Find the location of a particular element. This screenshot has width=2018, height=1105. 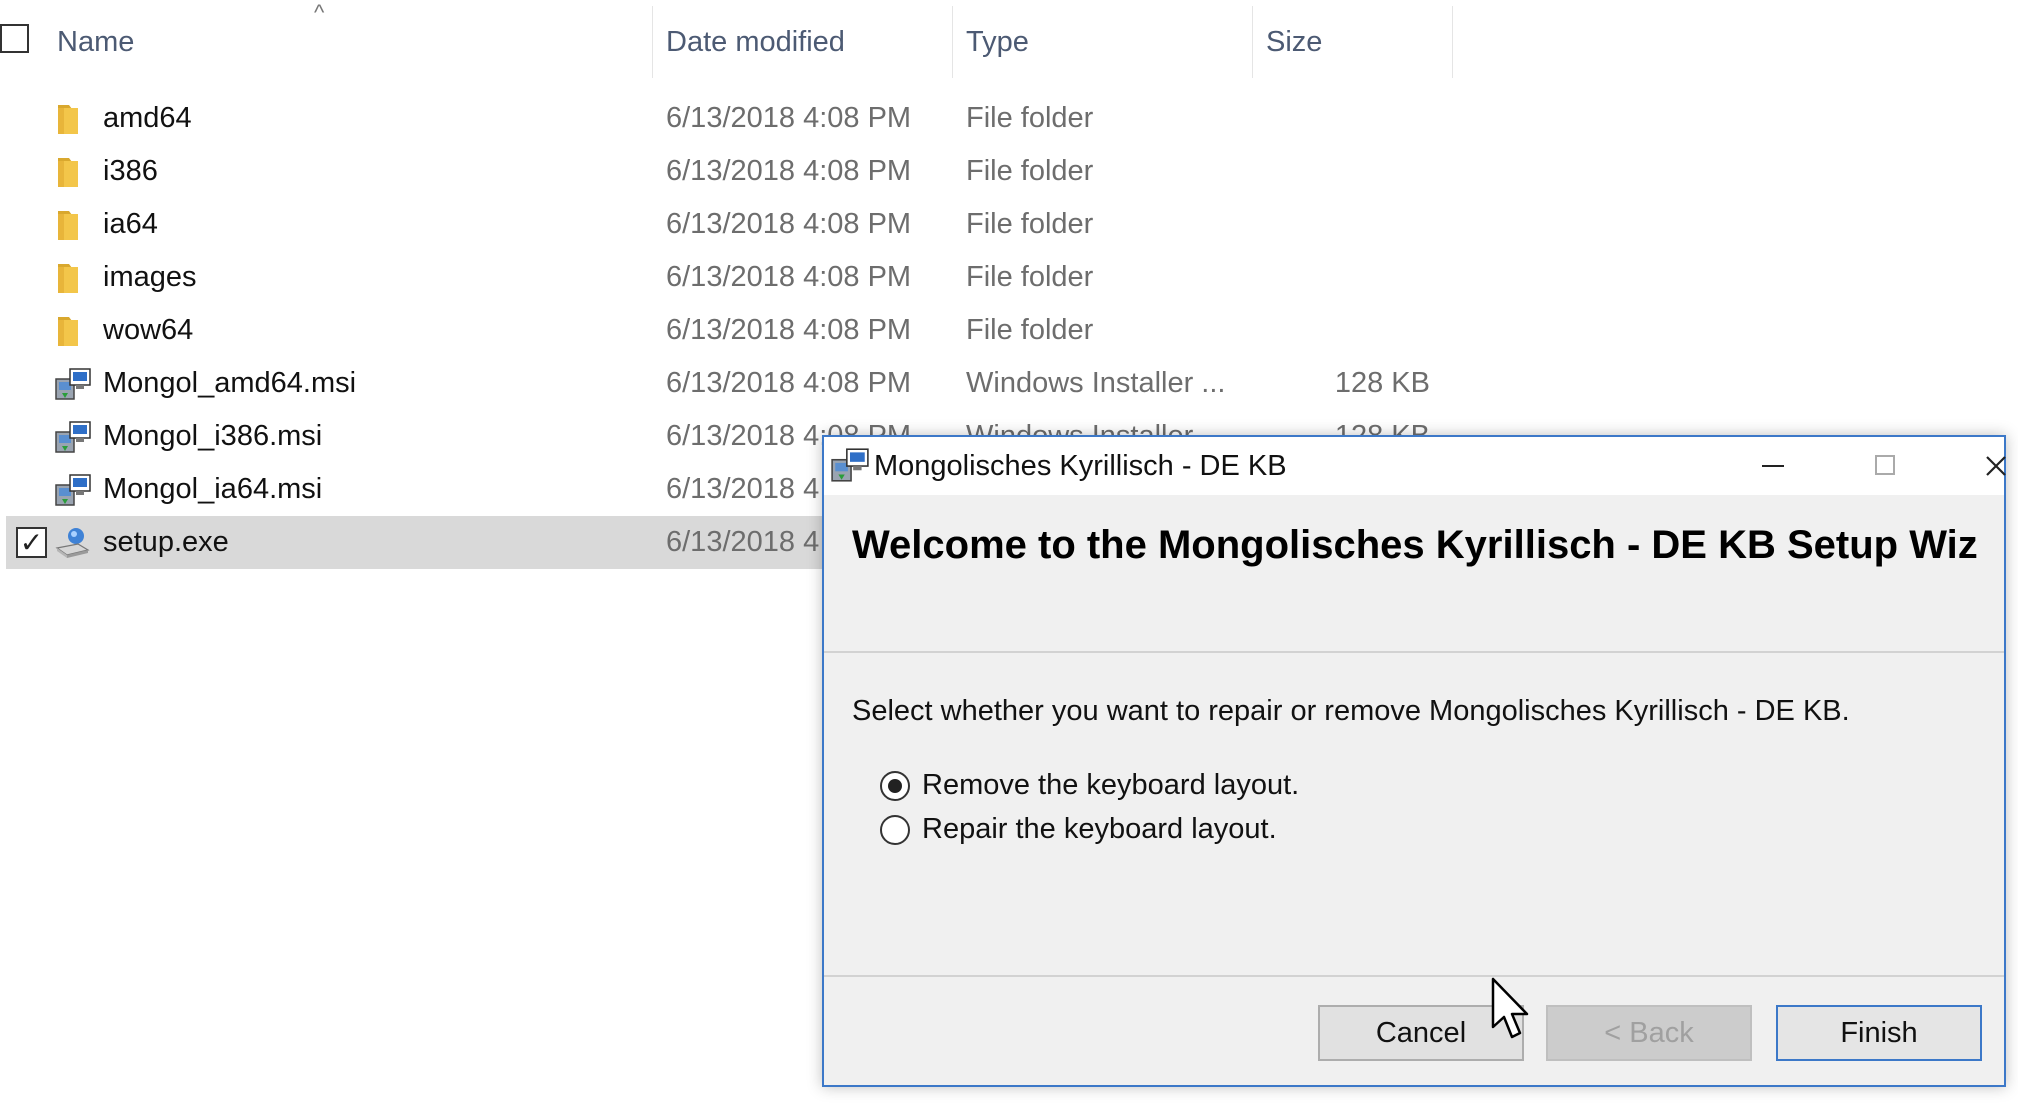

file-row-wow64: wow64 6/13/2018 4:08 PM File folder is located at coordinates (730, 330).